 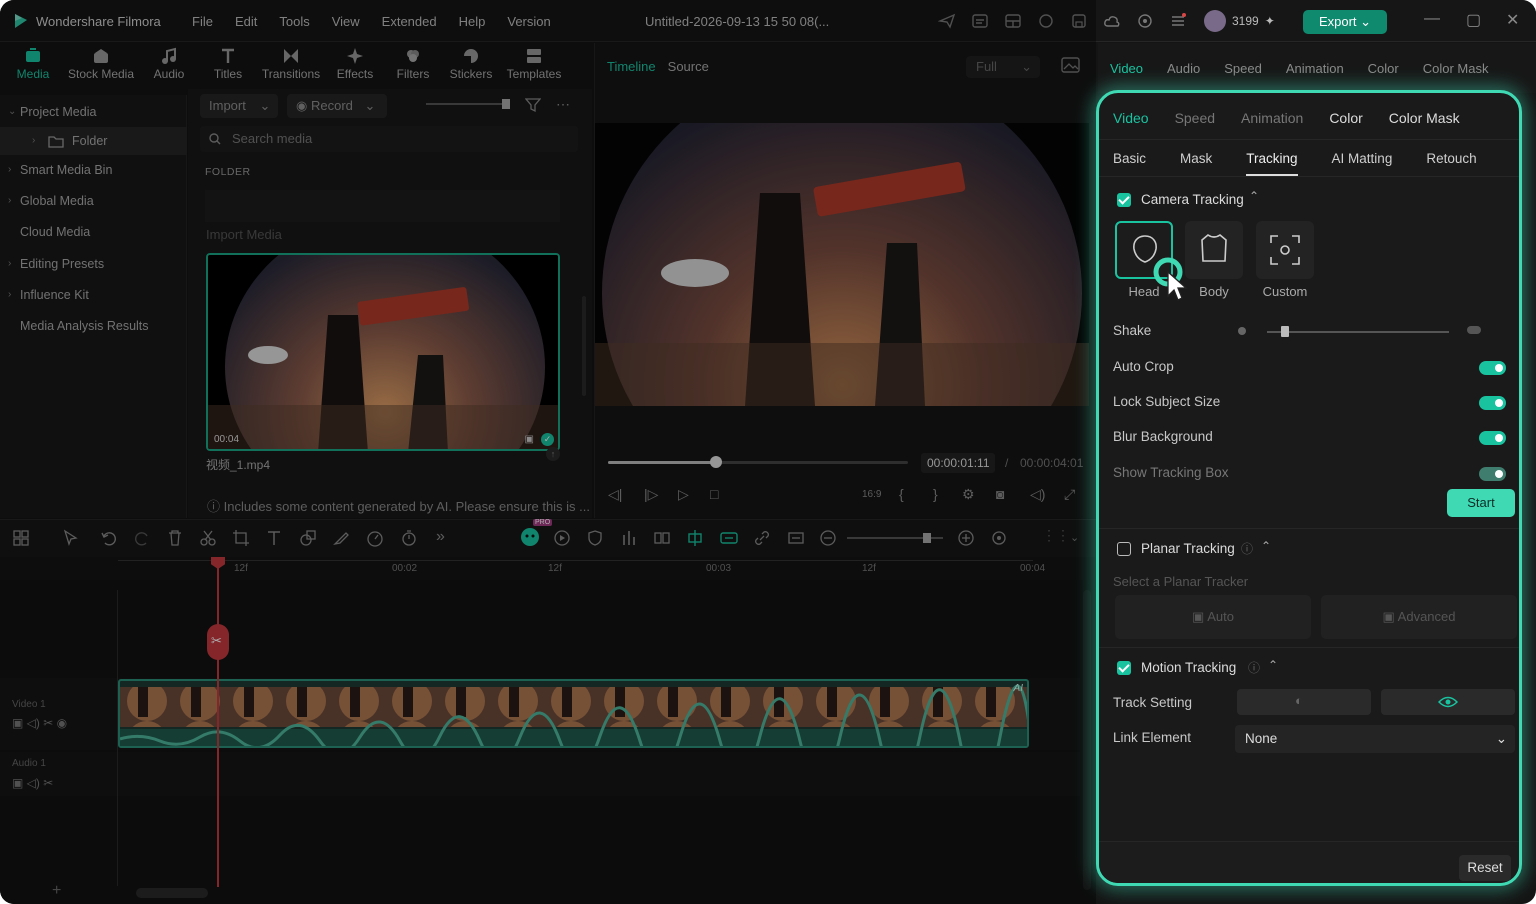 I want to click on credits-display: 3199 ✦, so click(x=1239, y=21).